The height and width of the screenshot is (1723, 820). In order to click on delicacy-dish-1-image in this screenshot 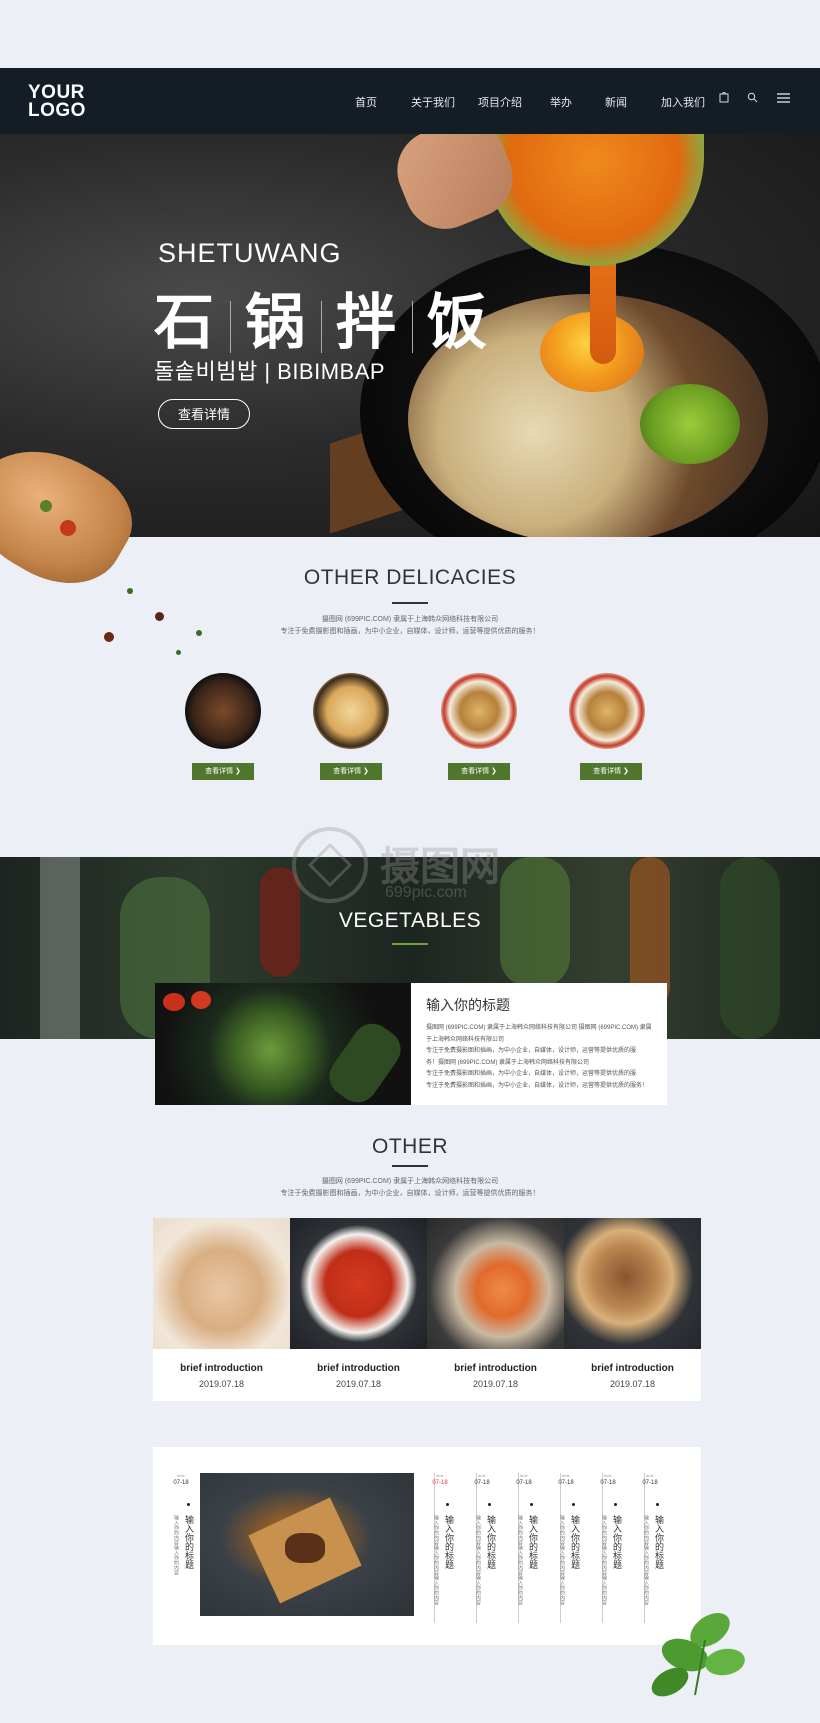, I will do `click(223, 711)`.